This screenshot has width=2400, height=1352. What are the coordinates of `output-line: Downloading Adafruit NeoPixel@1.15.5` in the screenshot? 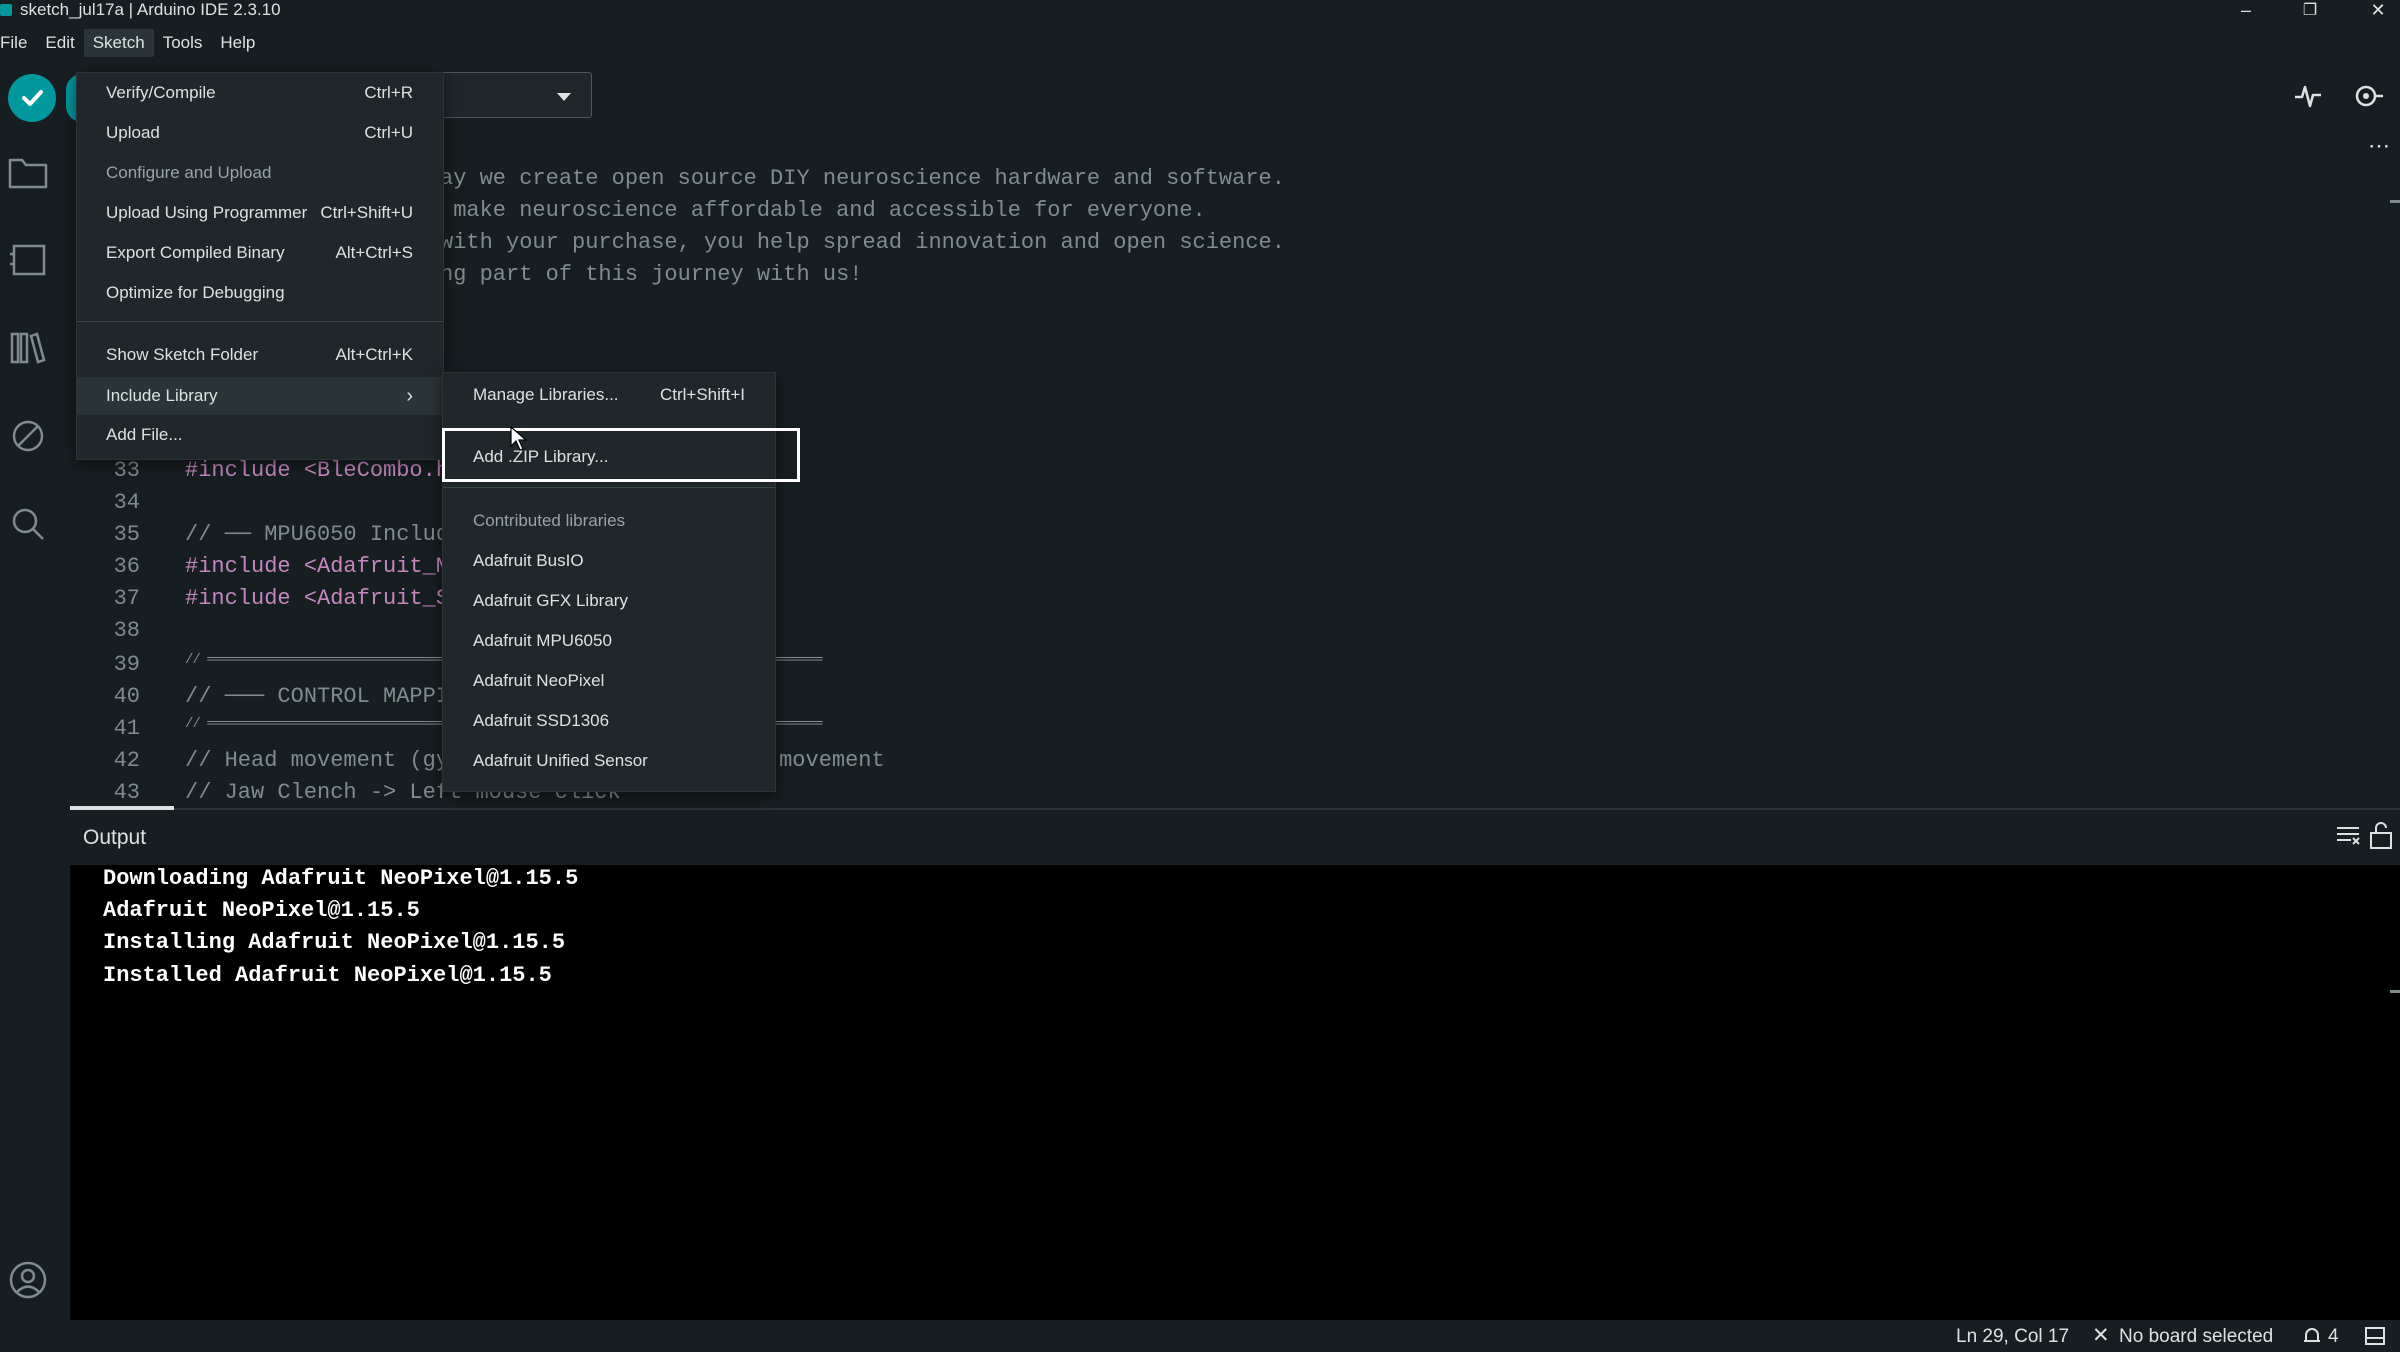 It's located at (341, 878).